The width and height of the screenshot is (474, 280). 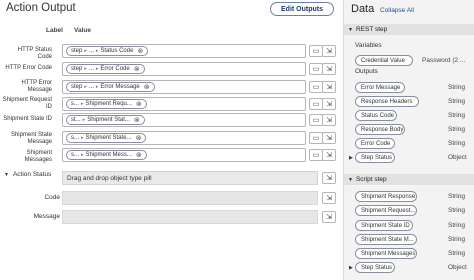 What do you see at coordinates (106, 104) in the screenshot?
I see `data-pill: s... ▸ Shipment Requ... ⊗` at bounding box center [106, 104].